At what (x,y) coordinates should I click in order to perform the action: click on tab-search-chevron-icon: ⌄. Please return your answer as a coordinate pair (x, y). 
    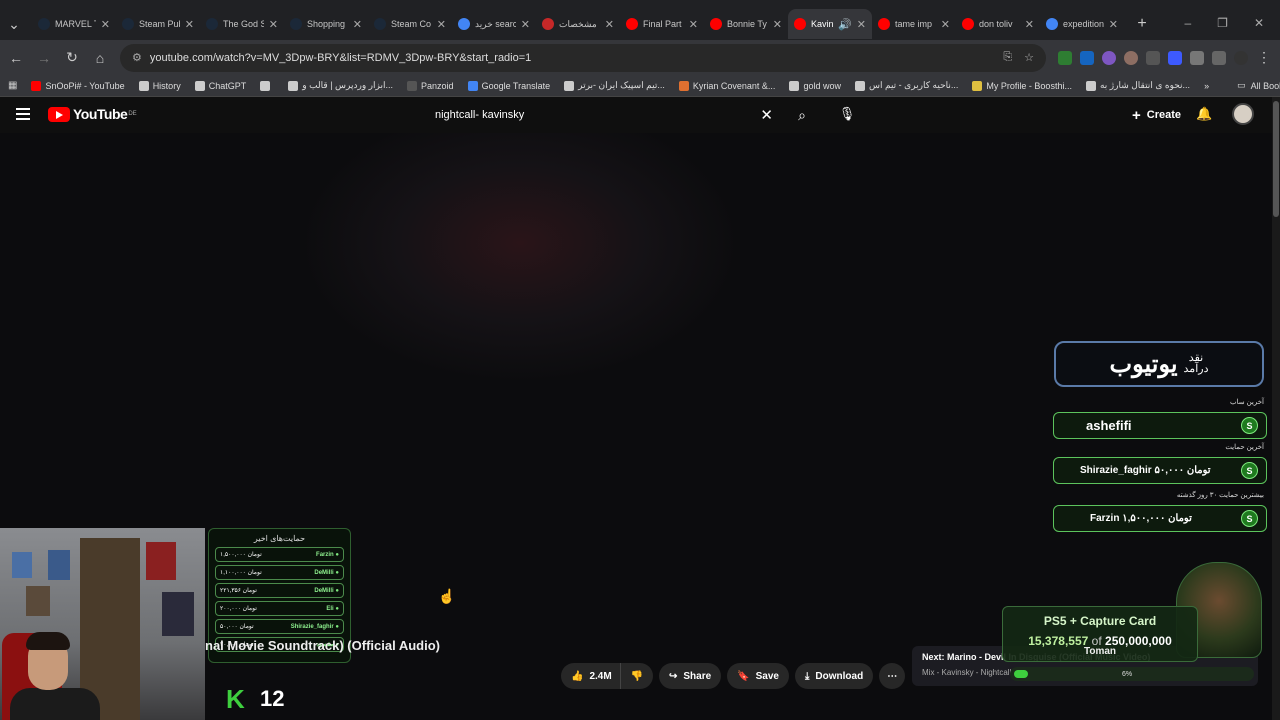
    Looking at the image, I should click on (14, 24).